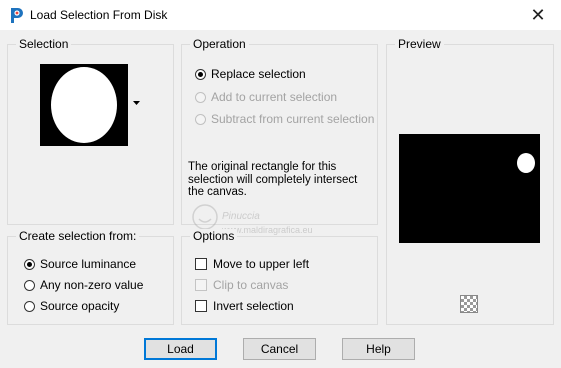 The height and width of the screenshot is (368, 561). Describe the element at coordinates (261, 264) in the screenshot. I see `checkbox-label: Move to upper left` at that location.